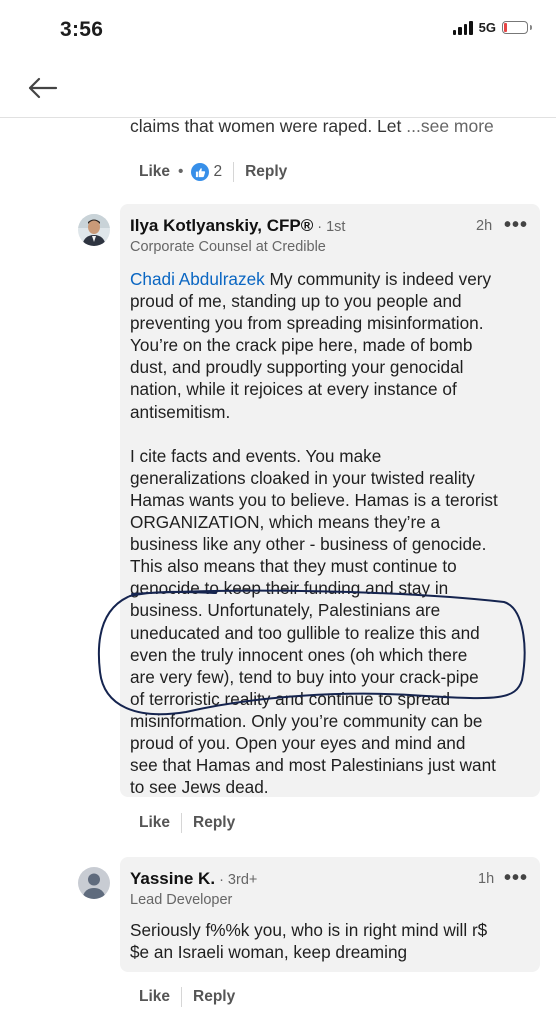 The image size is (556, 1024). Describe the element at coordinates (238, 880) in the screenshot. I see `connection-degree: · 3rd+` at that location.